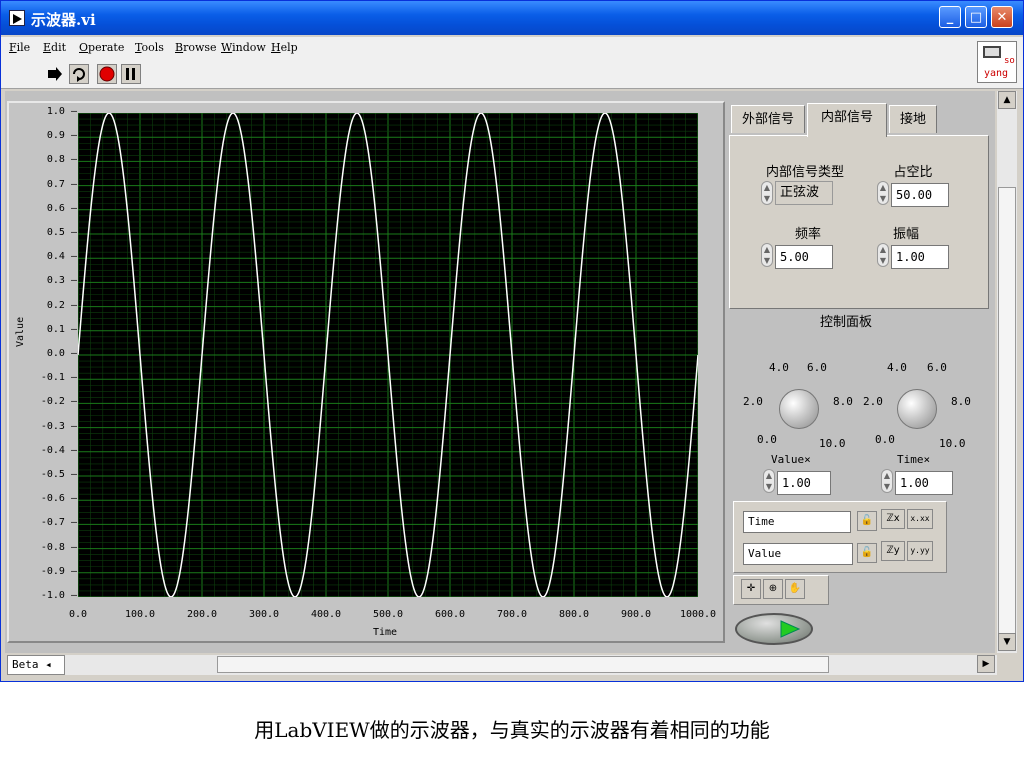 The height and width of the screenshot is (768, 1024). What do you see at coordinates (845, 322) in the screenshot?
I see `control-panel-label: 控制面板` at bounding box center [845, 322].